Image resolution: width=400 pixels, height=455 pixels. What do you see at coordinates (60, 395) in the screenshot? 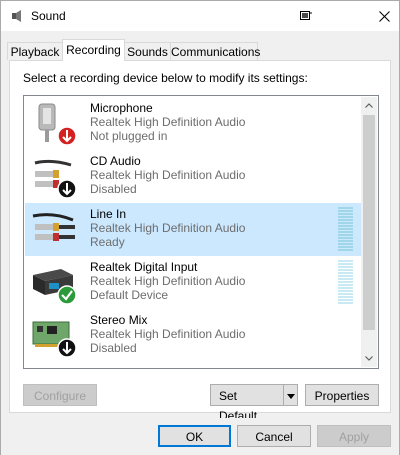
I see `configure-button: Configure` at bounding box center [60, 395].